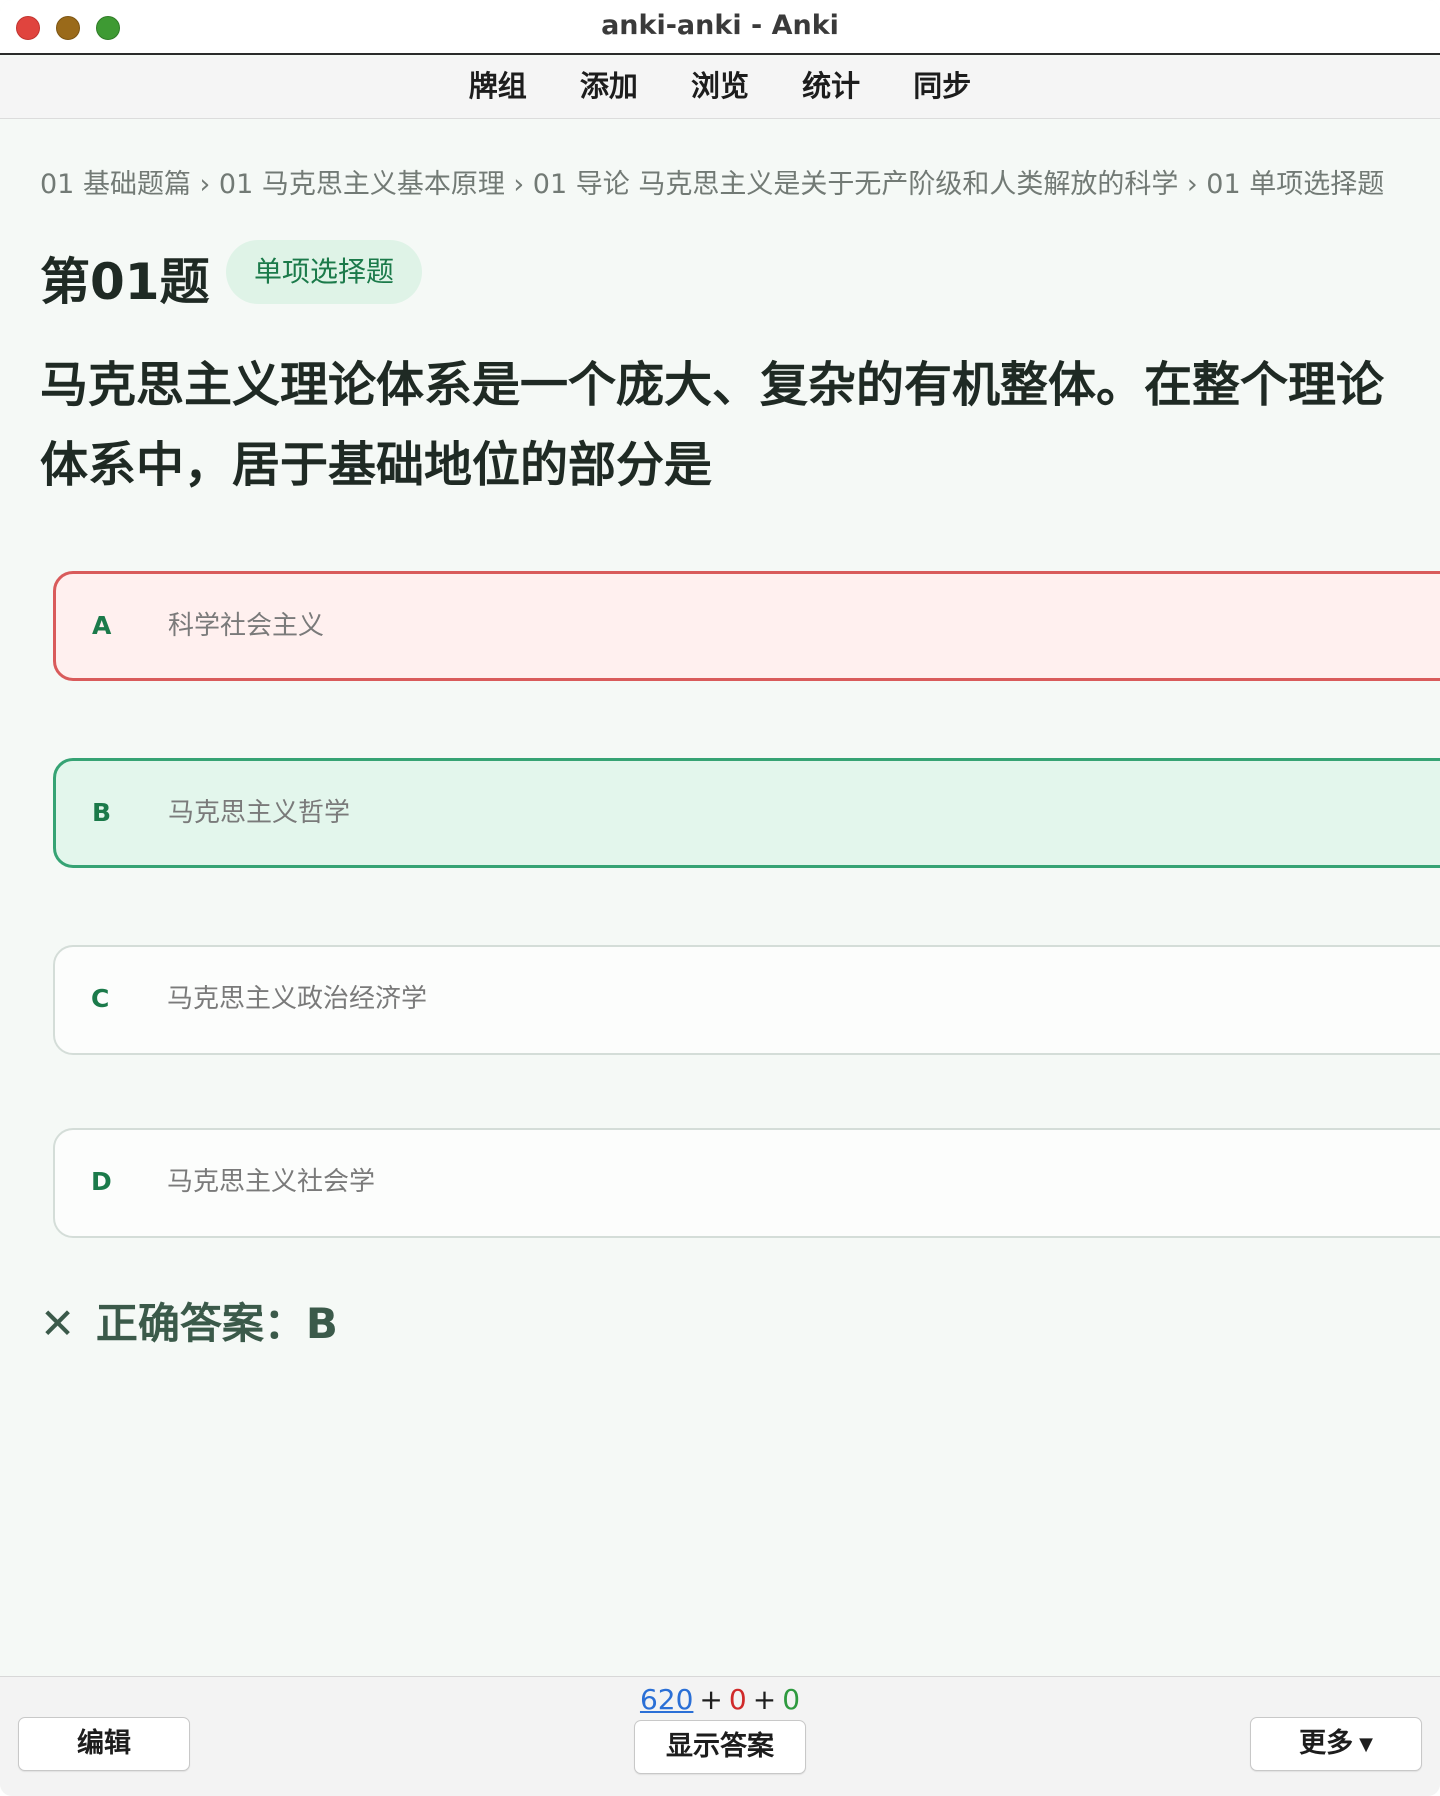 The width and height of the screenshot is (1440, 1796). What do you see at coordinates (746, 1000) in the screenshot?
I see `option-c: C 马克思主义政治经济学` at bounding box center [746, 1000].